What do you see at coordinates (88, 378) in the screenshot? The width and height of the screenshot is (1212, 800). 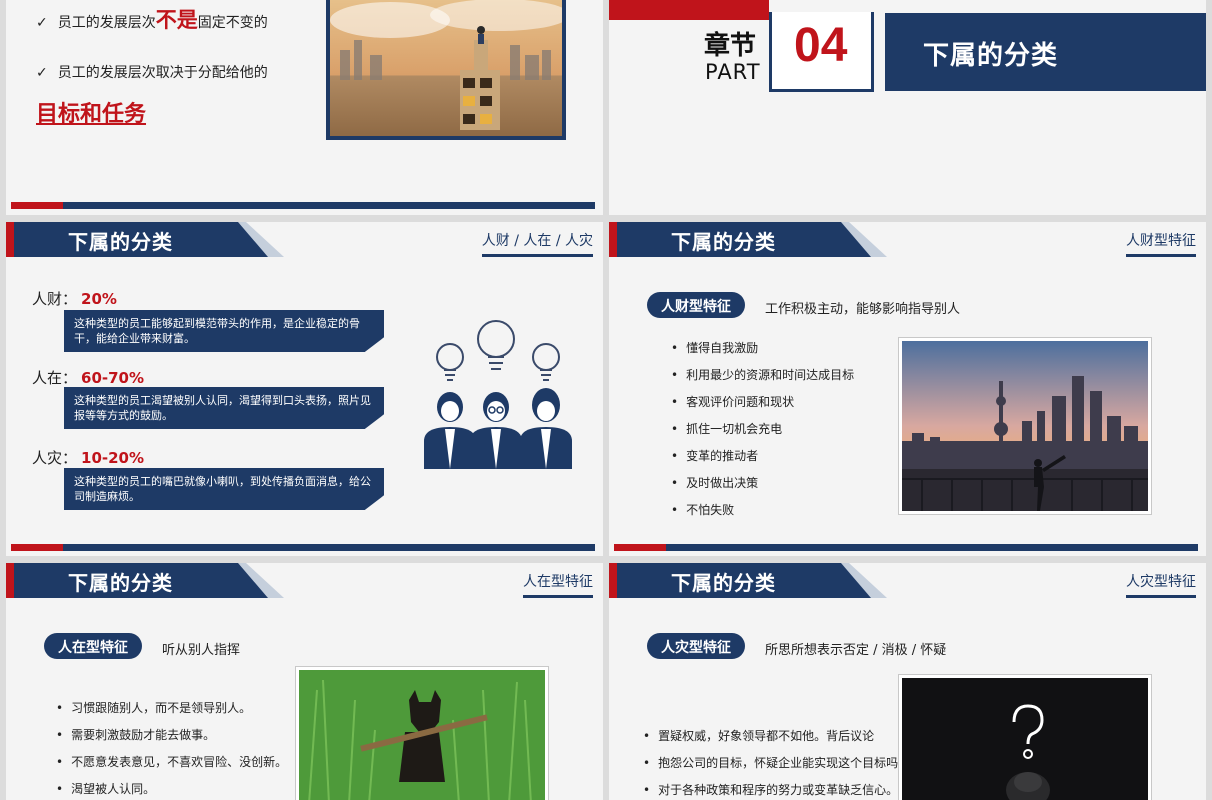 I see `type-label-present: 人在： 60-70%` at bounding box center [88, 378].